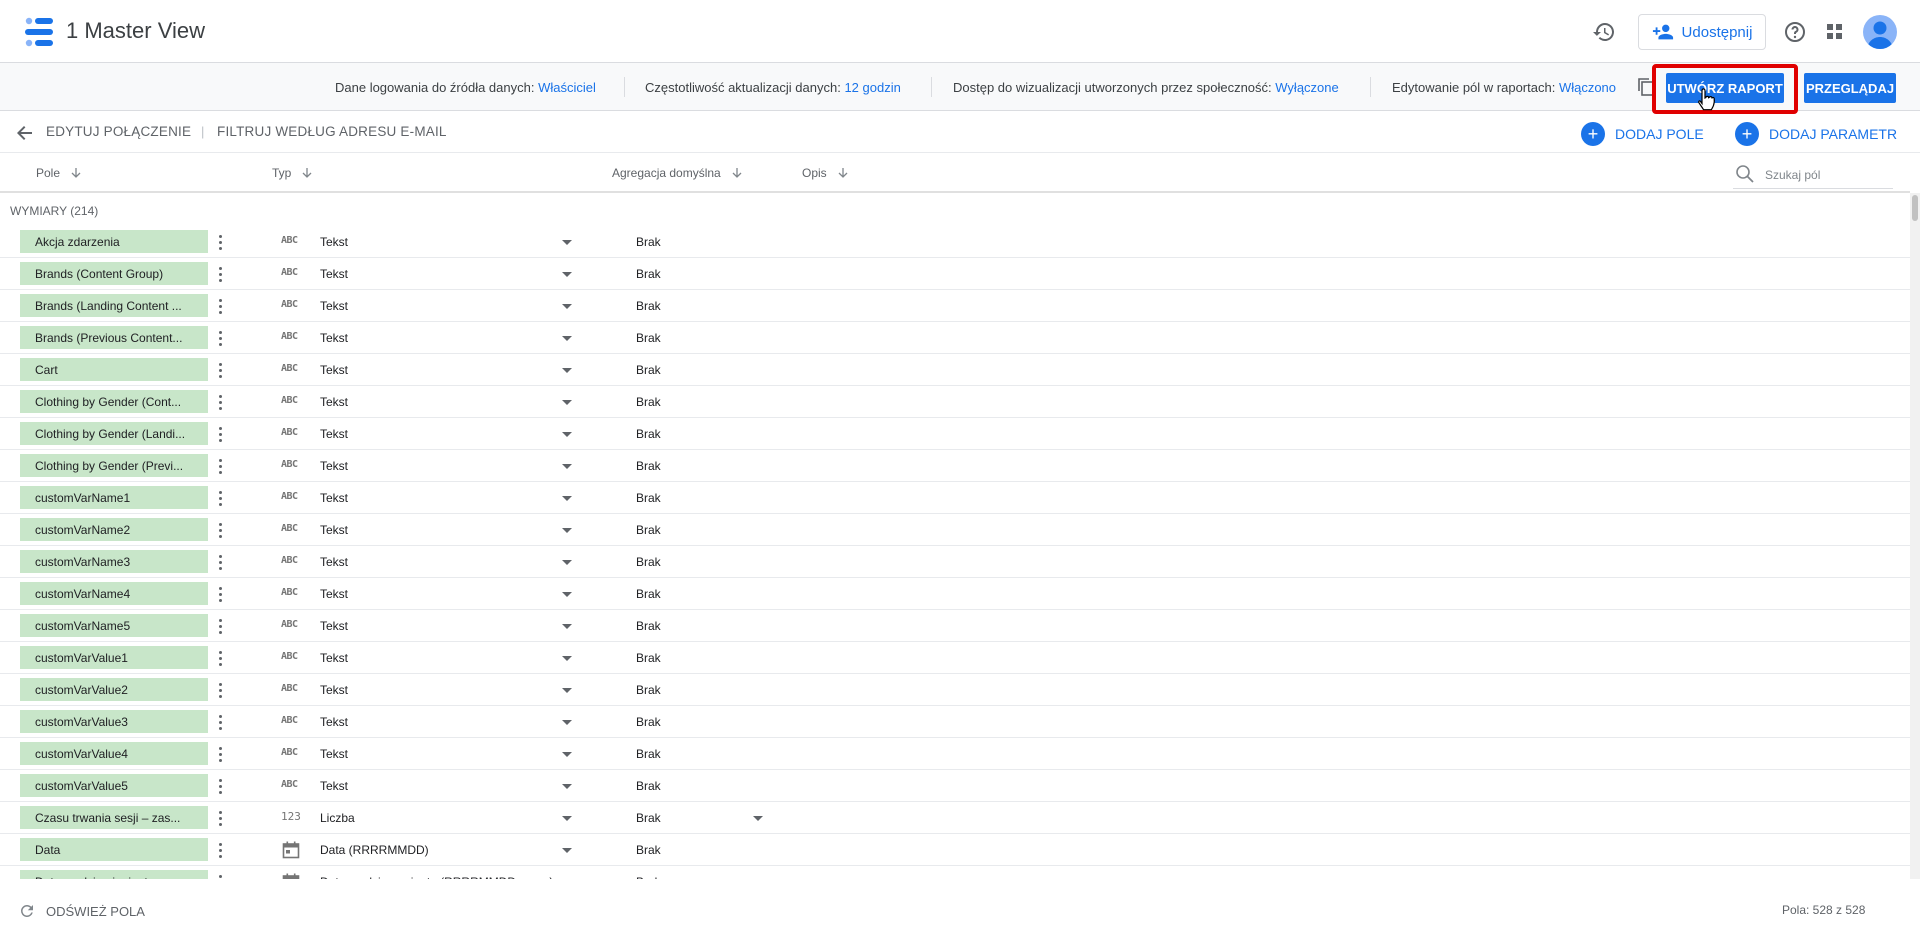  What do you see at coordinates (114, 689) in the screenshot?
I see `field-name-chip: customVarValue2` at bounding box center [114, 689].